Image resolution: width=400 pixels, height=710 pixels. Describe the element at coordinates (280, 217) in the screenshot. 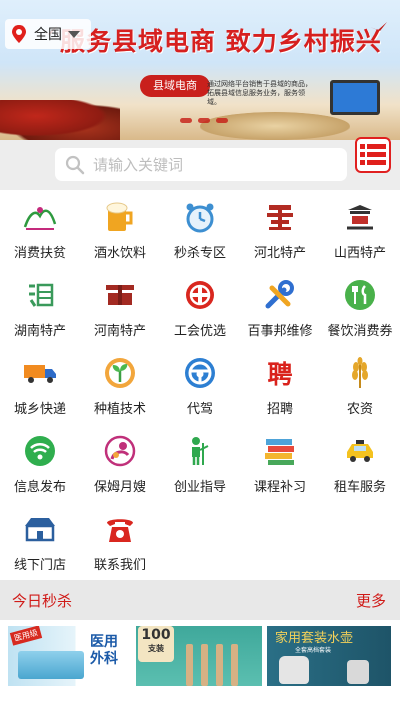

I see `hebei-logo-icon` at that location.